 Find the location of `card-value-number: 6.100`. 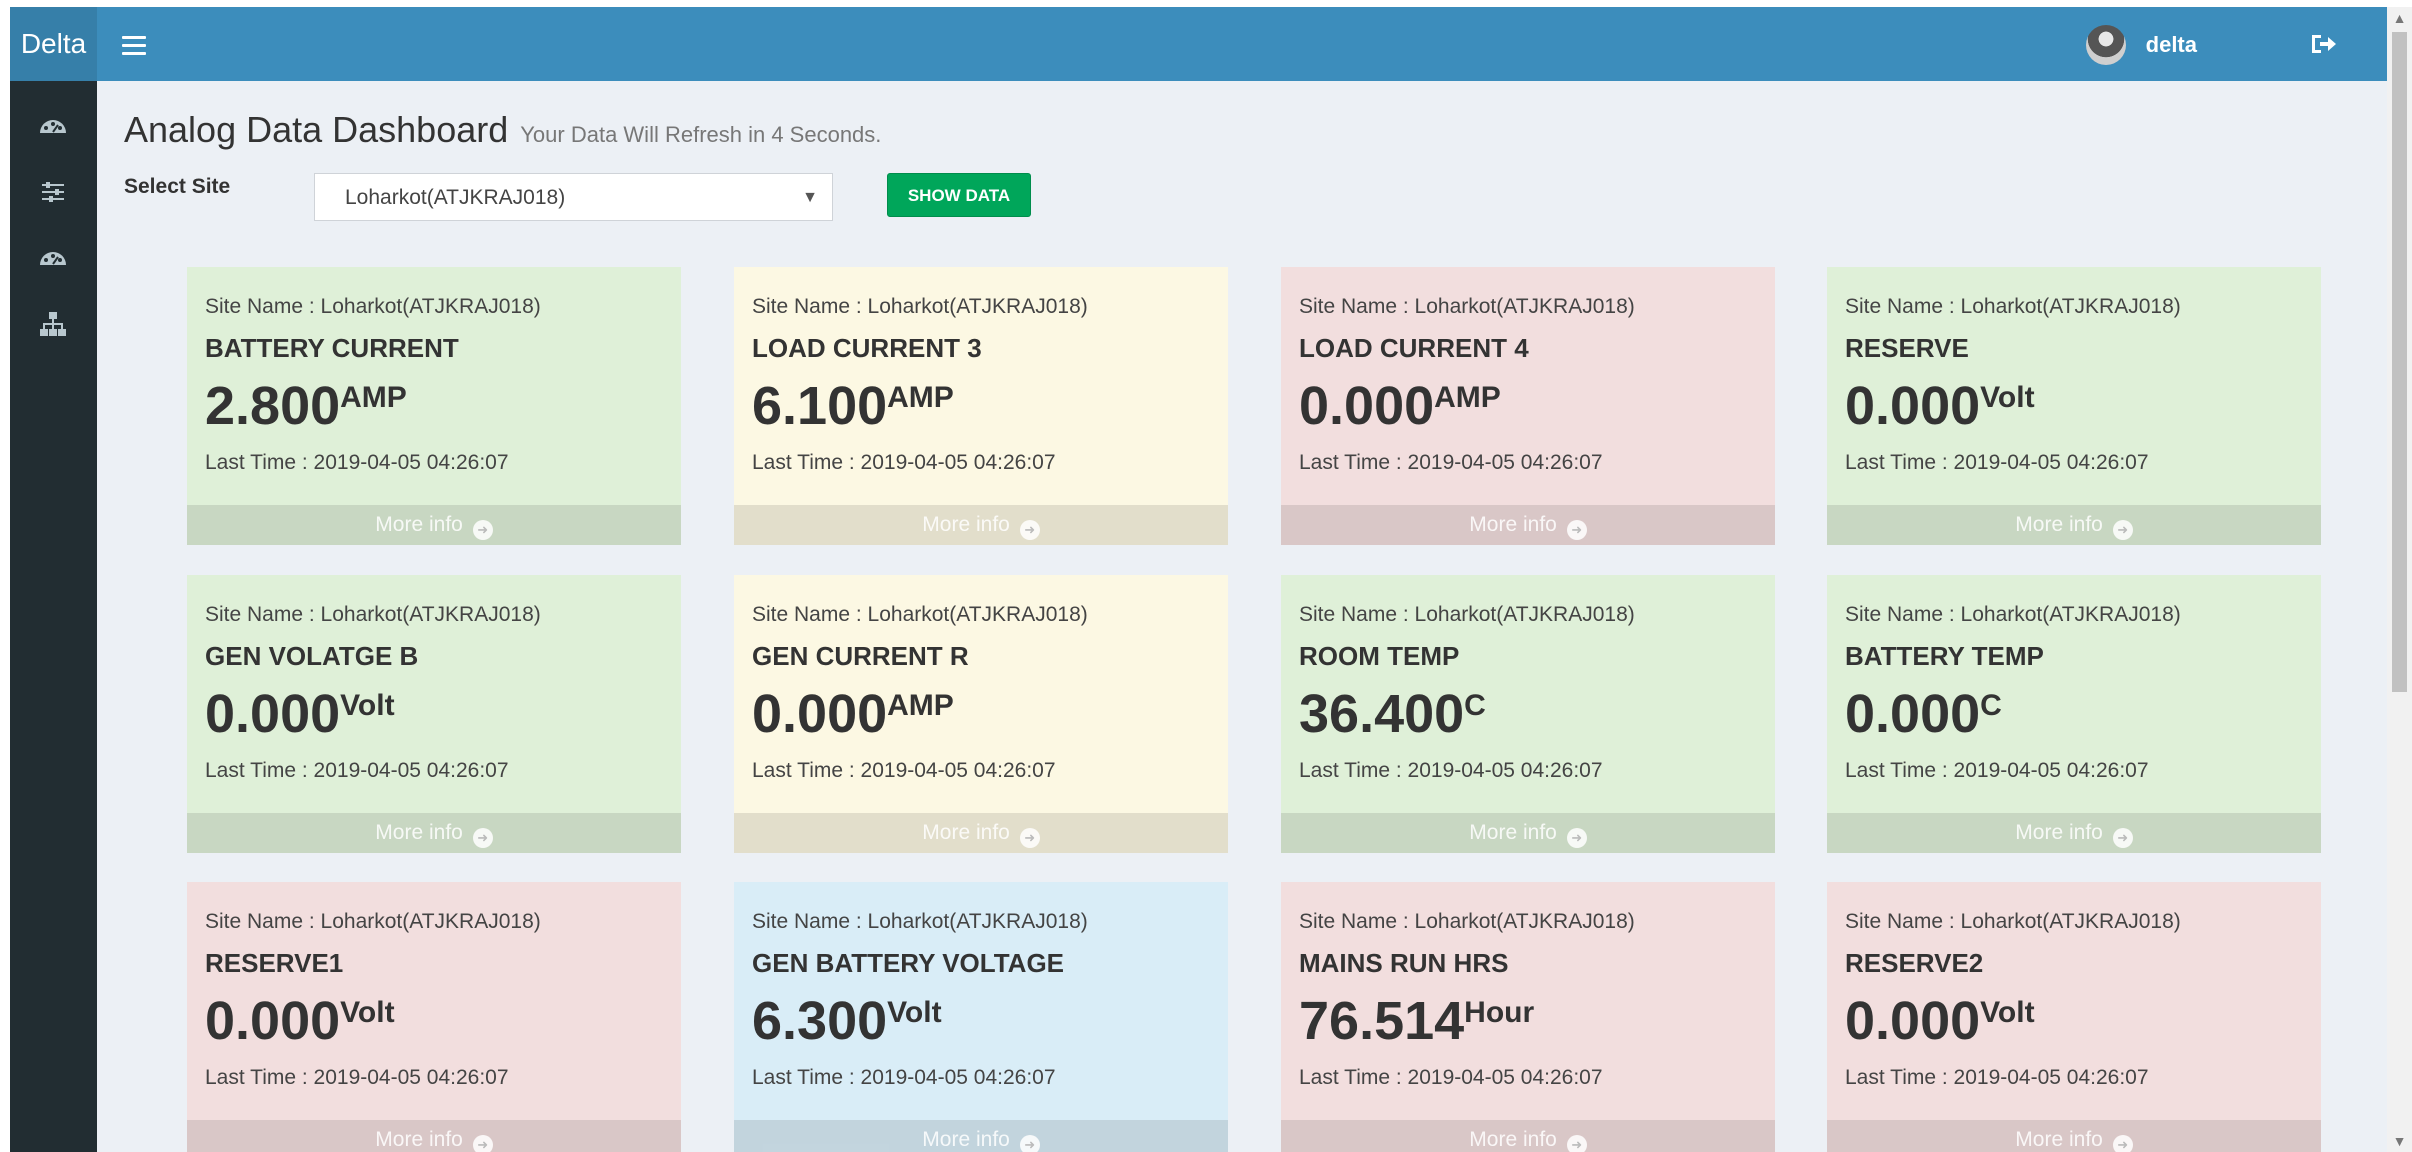

card-value-number: 6.100 is located at coordinates (820, 406).